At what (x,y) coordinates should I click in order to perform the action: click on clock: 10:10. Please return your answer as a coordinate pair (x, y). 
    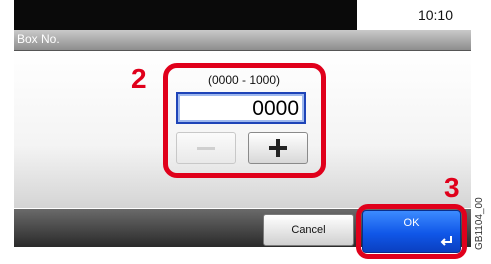
    Looking at the image, I should click on (435, 15).